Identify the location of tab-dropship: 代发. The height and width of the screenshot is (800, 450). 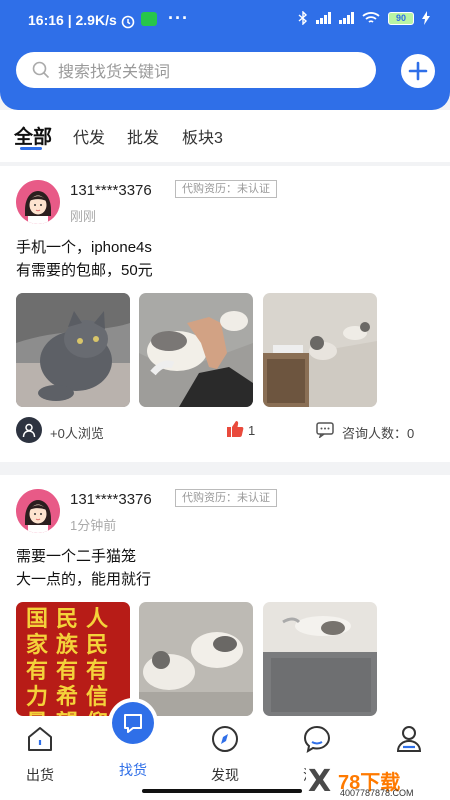
(89, 136).